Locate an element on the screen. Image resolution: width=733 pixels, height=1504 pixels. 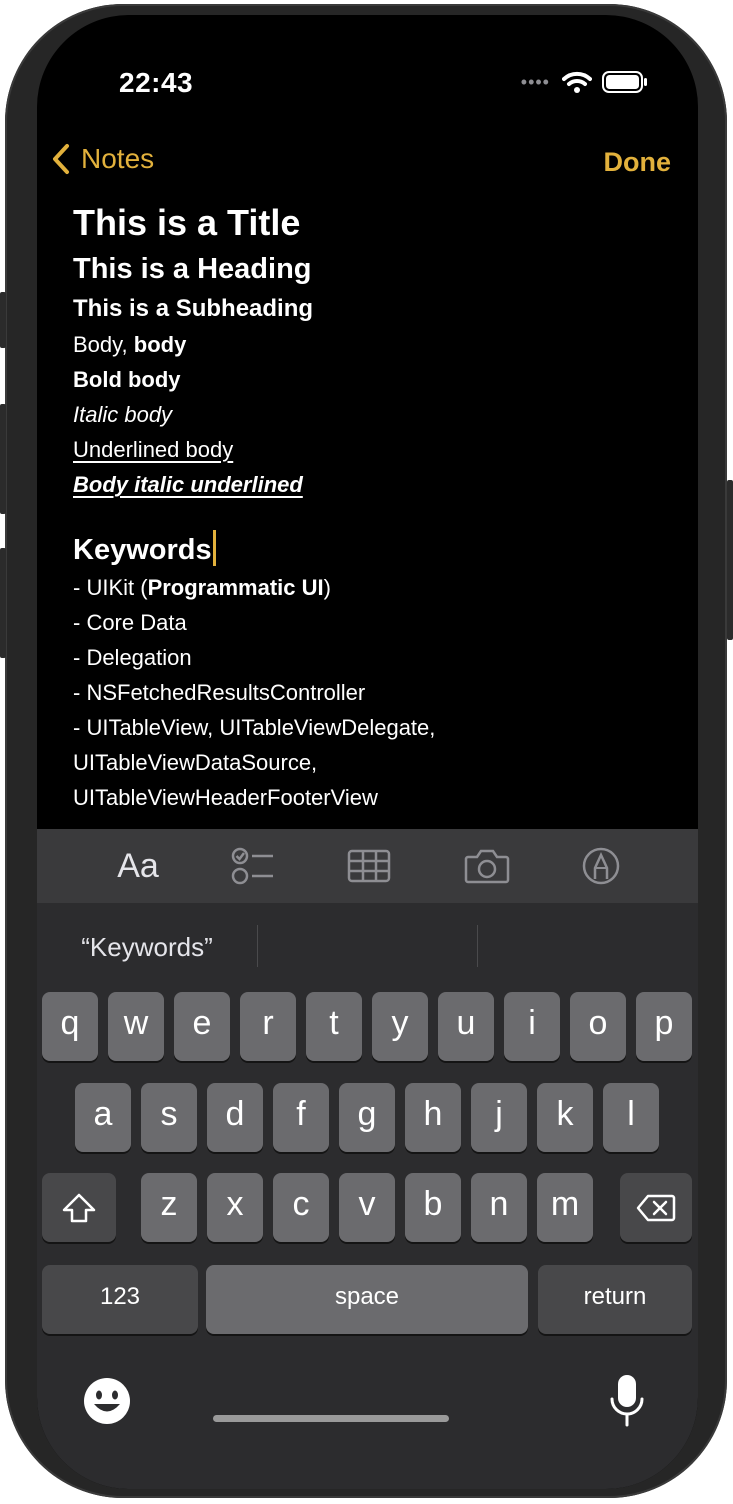
bold-italic-underlined-line: Body italic underlined is located at coordinates (188, 484).